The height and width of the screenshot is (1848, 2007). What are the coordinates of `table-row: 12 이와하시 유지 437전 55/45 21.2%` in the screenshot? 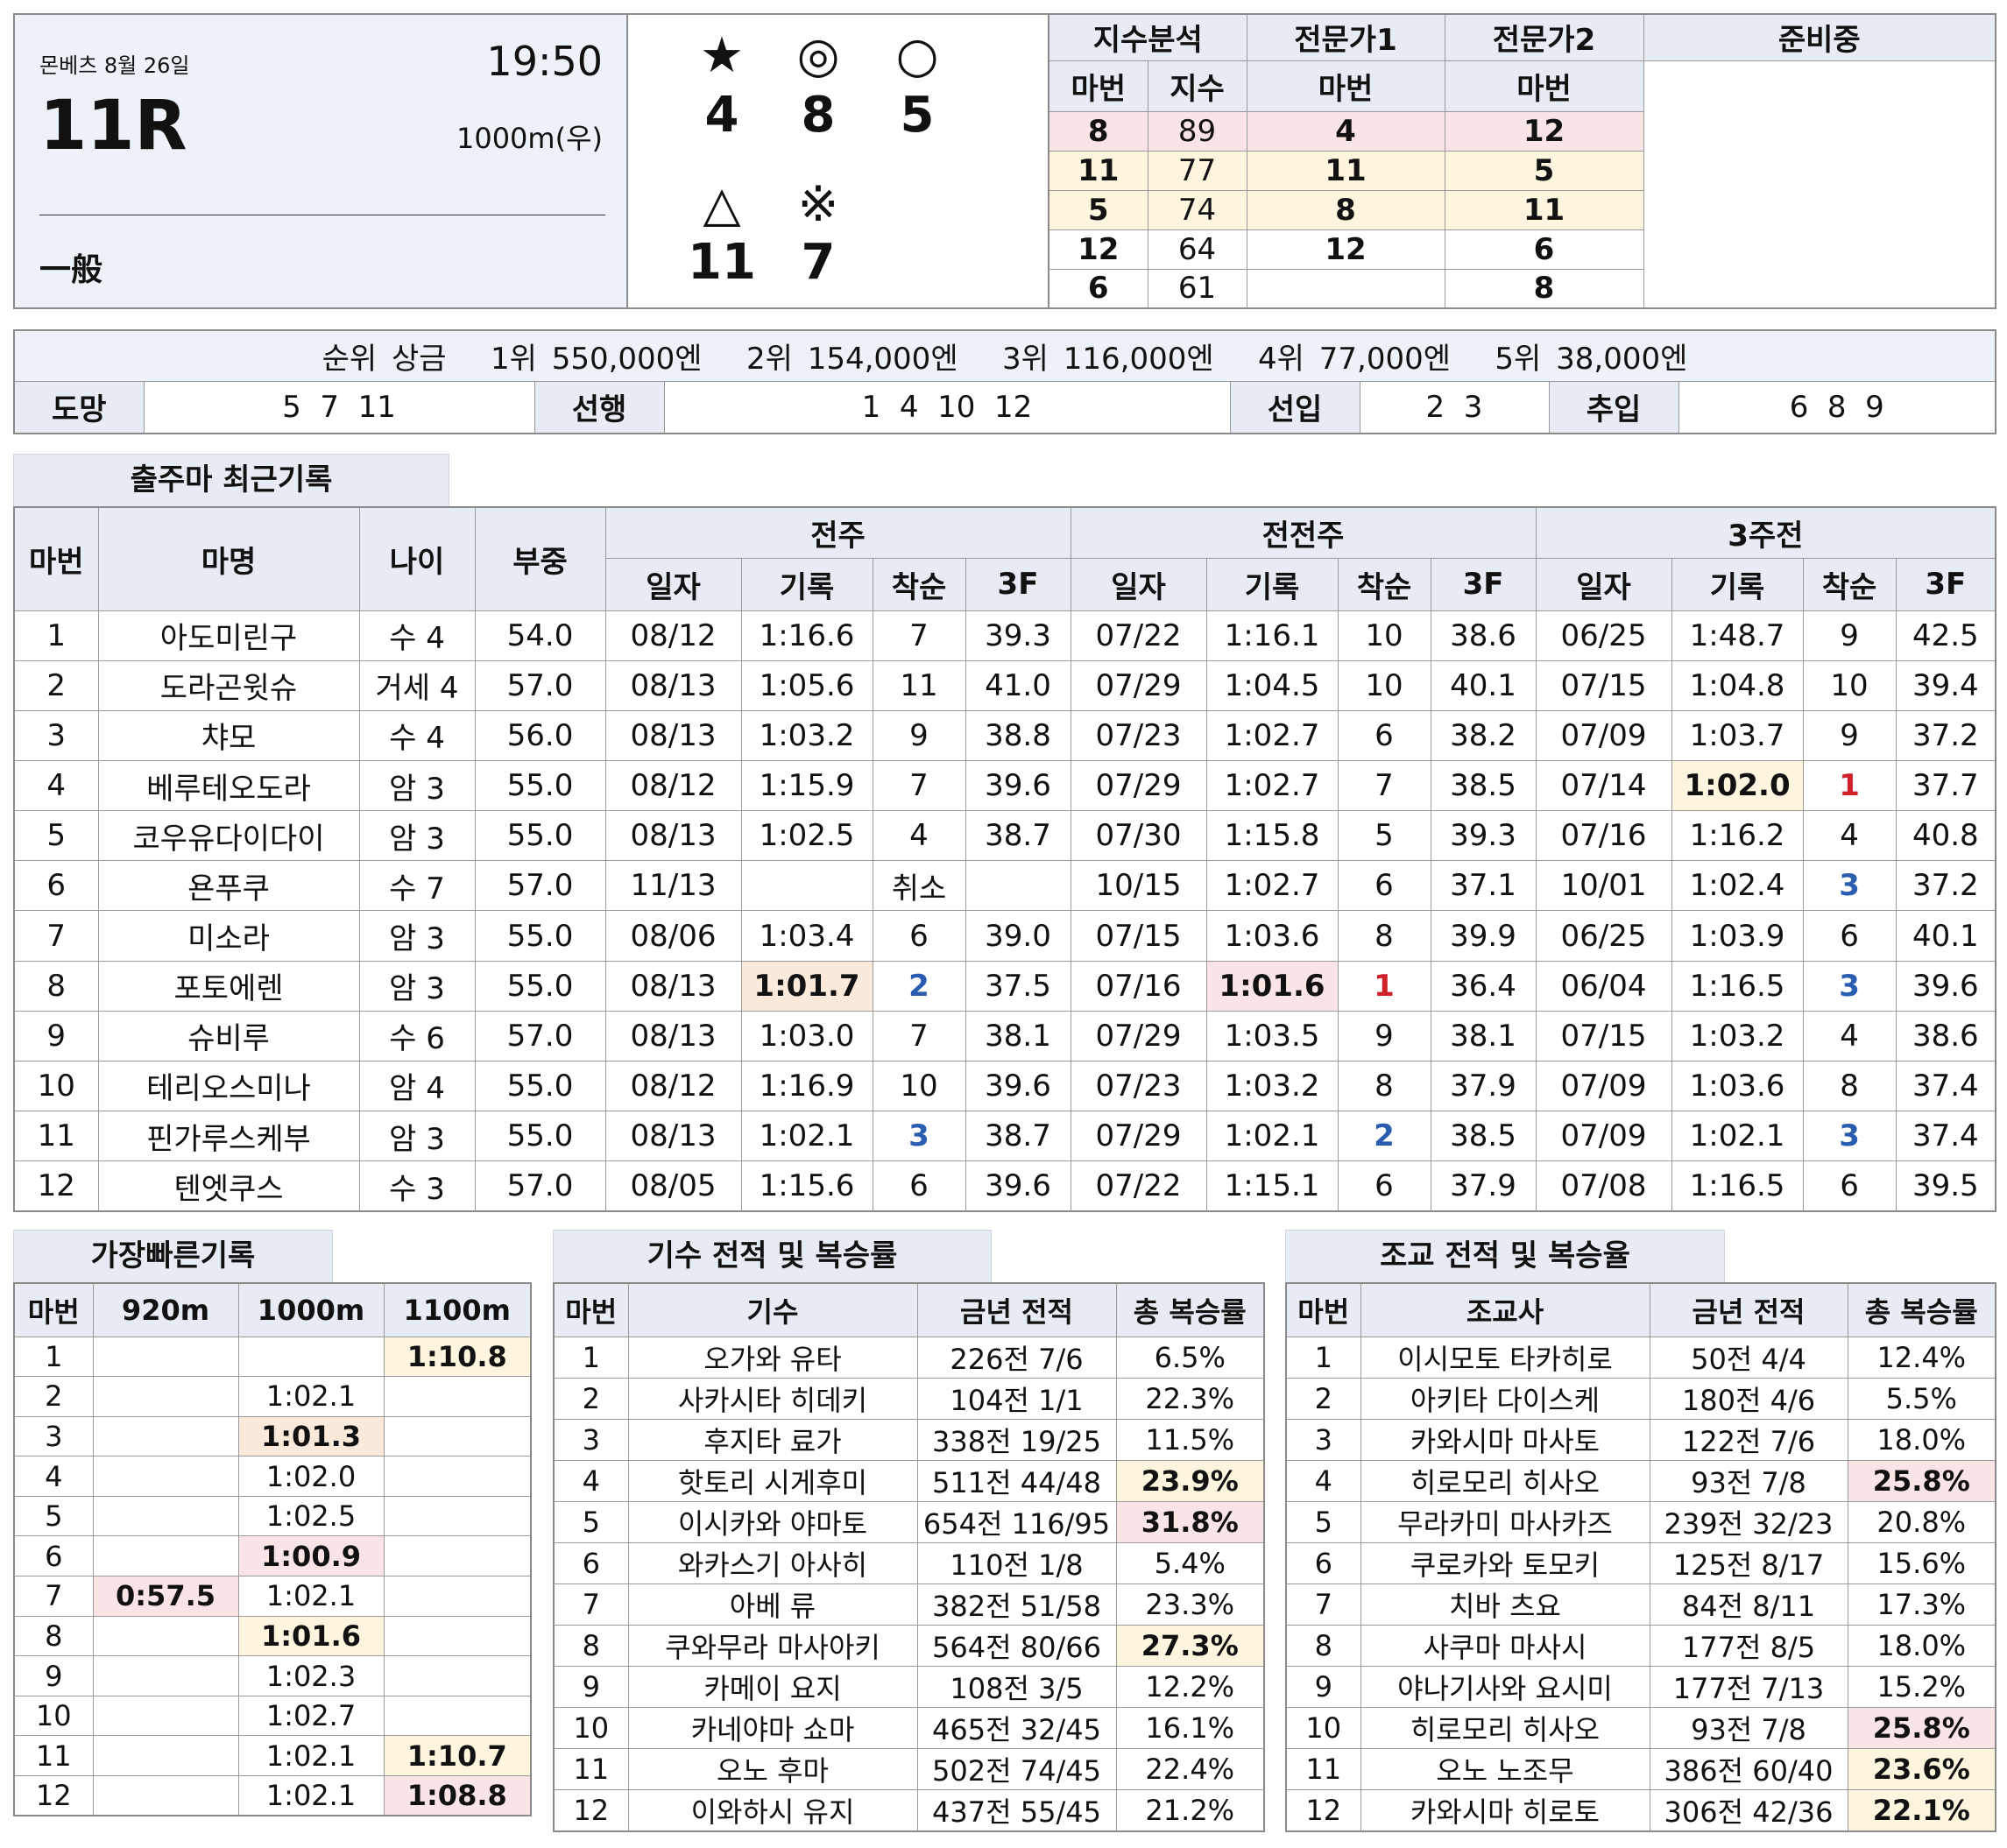 It's located at (909, 1809).